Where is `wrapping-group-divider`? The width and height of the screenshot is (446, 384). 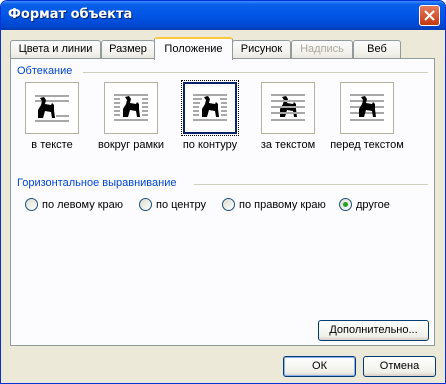 wrapping-group-divider is located at coordinates (255, 72).